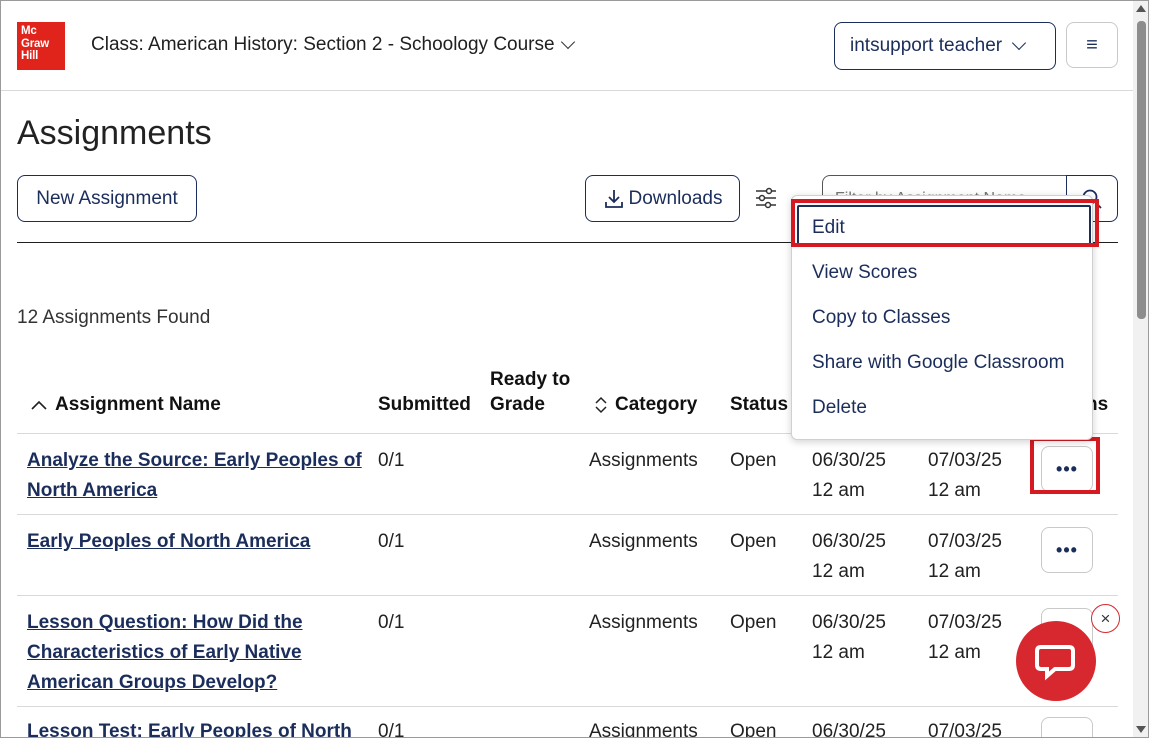 Image resolution: width=1149 pixels, height=738 pixels. Describe the element at coordinates (114, 133) in the screenshot. I see `page-title: Assignments` at that location.